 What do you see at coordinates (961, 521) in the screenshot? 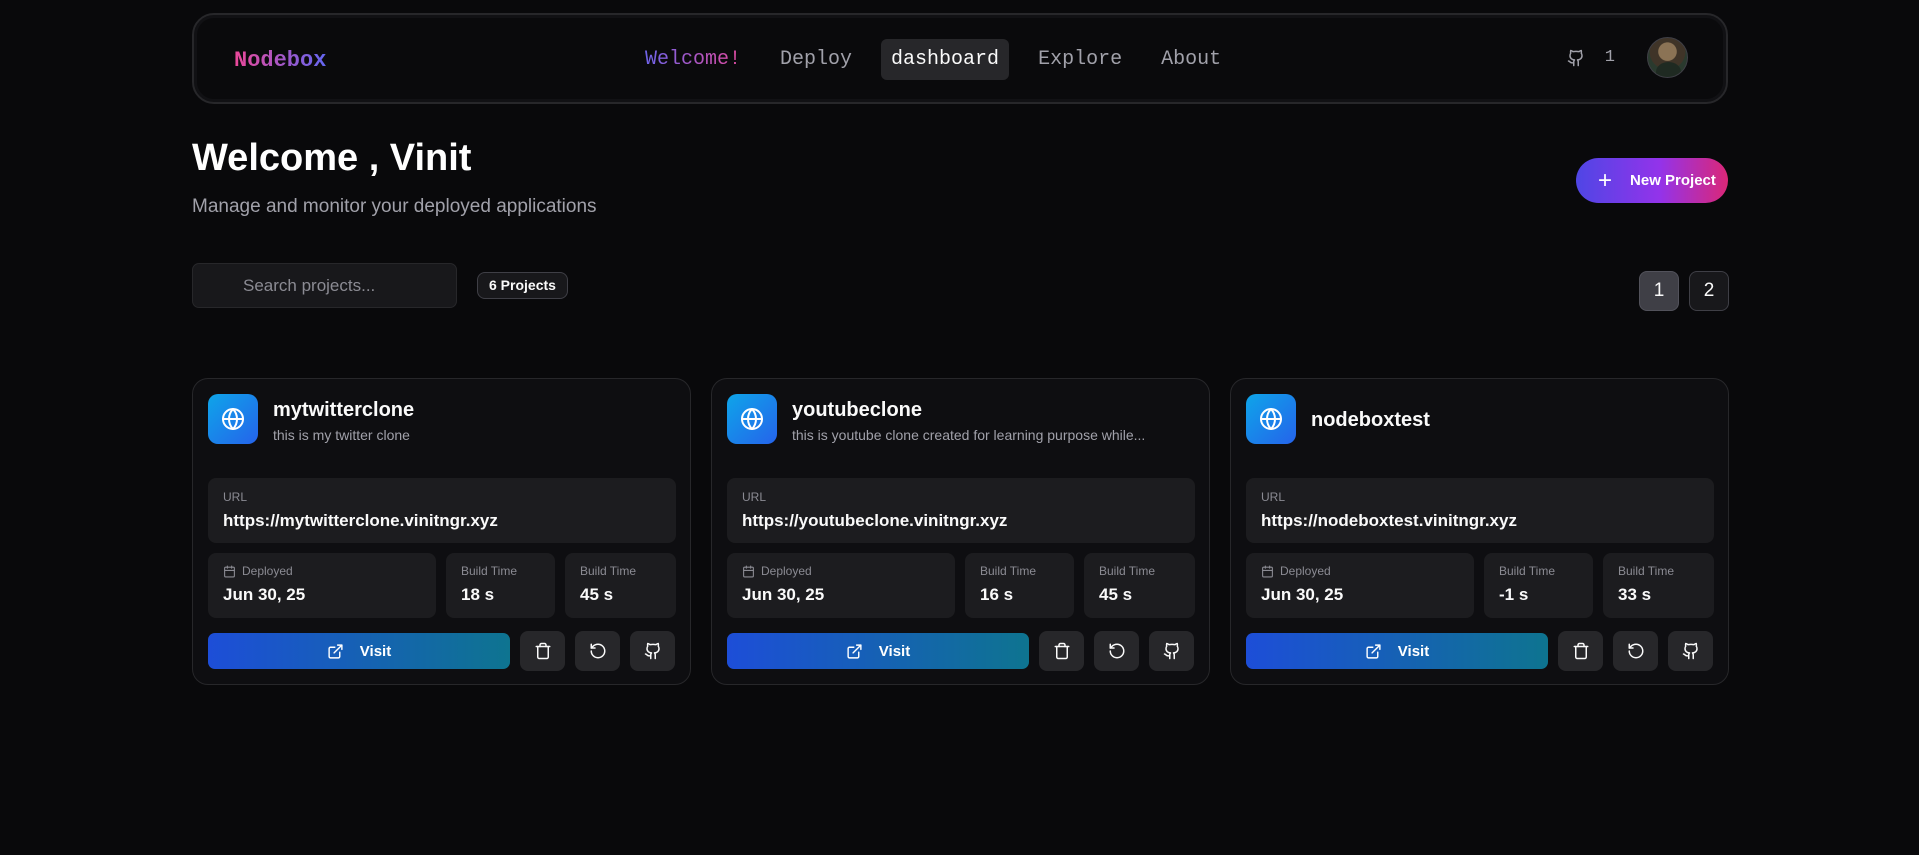
I see `project-url: https://youtubeclone.vinitngr.xyz` at bounding box center [961, 521].